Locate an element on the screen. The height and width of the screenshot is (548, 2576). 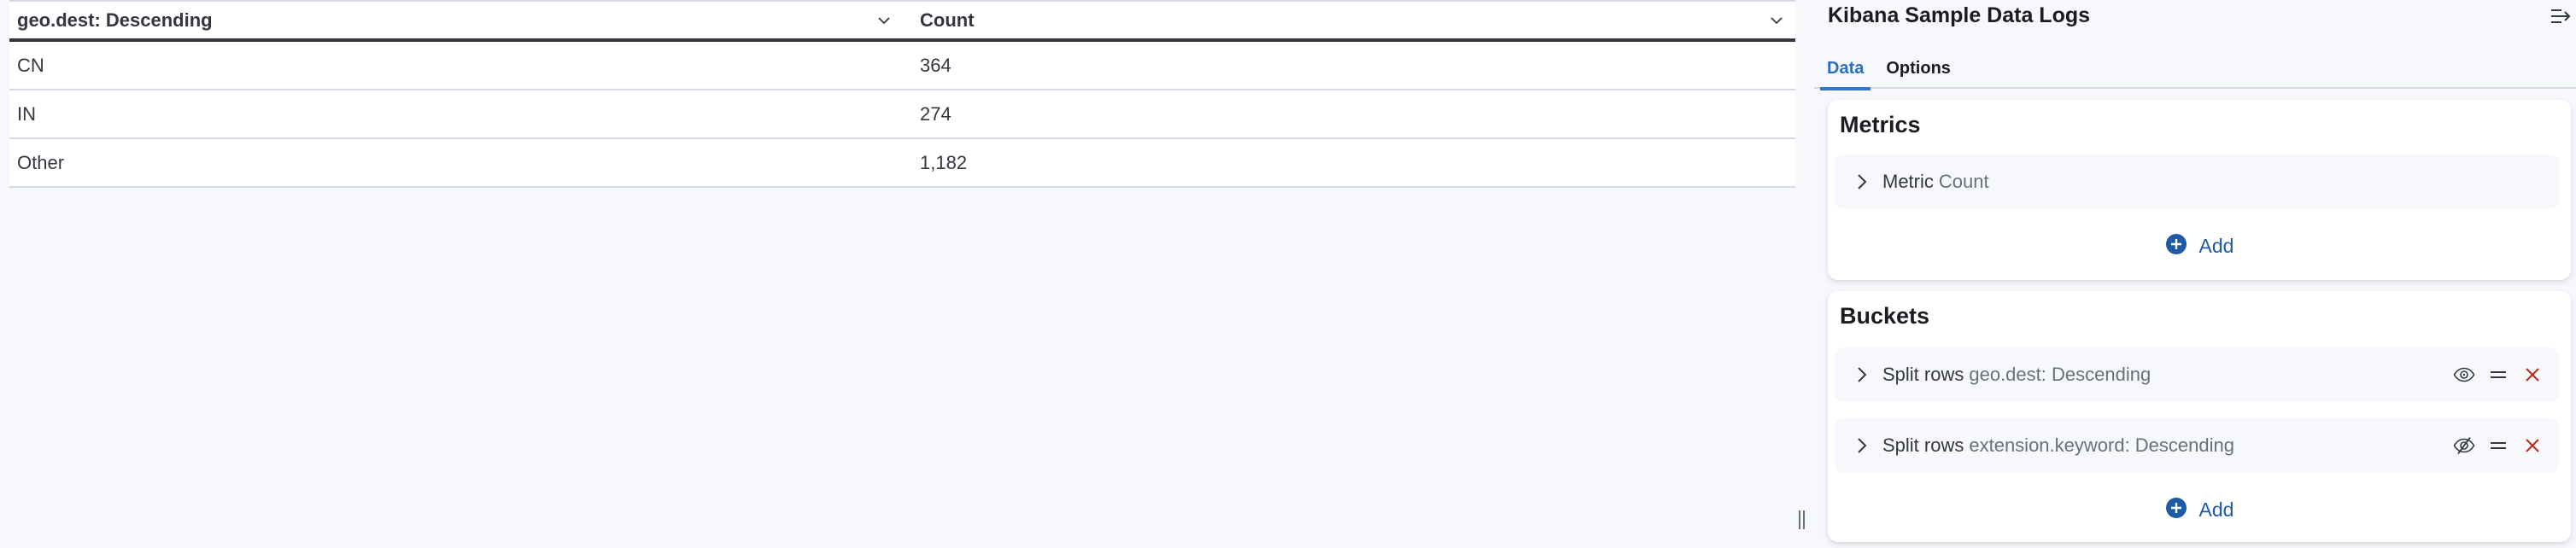
buckets-title: Buckets is located at coordinates (1885, 316).